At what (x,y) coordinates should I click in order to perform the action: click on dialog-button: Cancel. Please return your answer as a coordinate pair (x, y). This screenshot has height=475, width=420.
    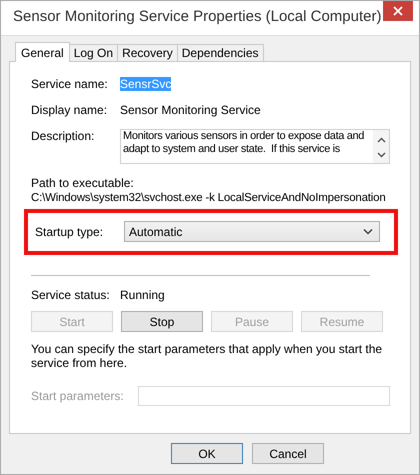
    Looking at the image, I should click on (288, 453).